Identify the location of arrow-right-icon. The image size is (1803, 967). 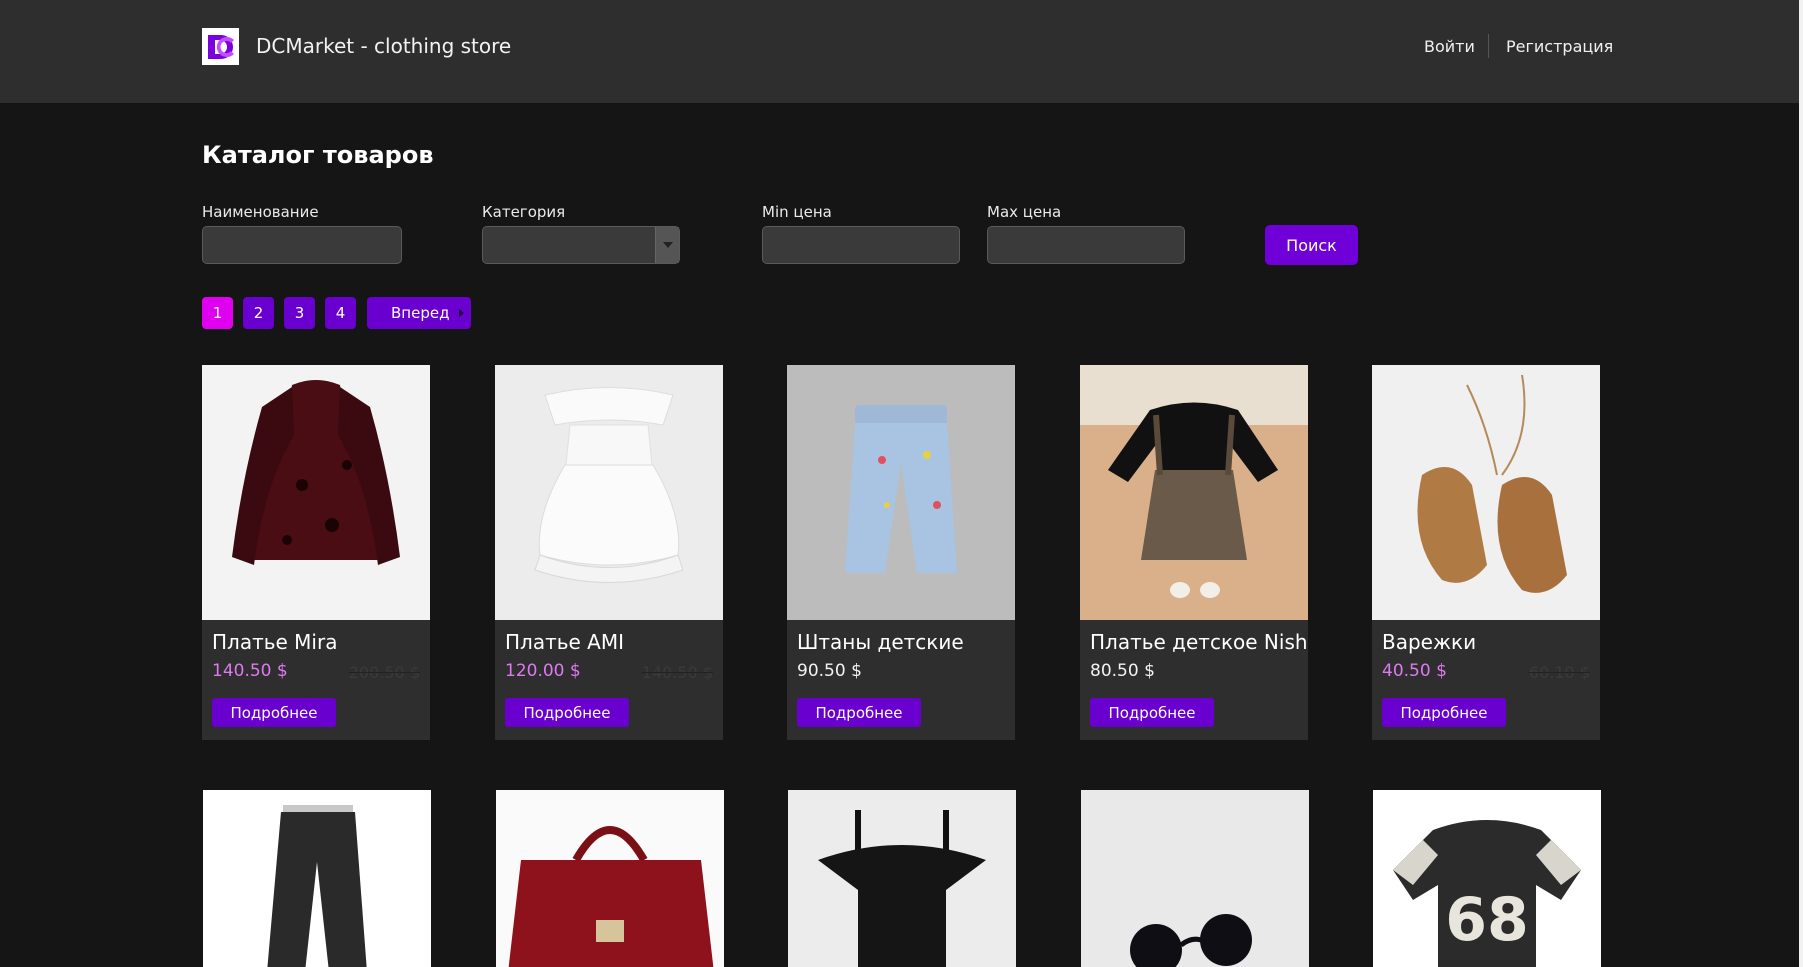
(461, 313).